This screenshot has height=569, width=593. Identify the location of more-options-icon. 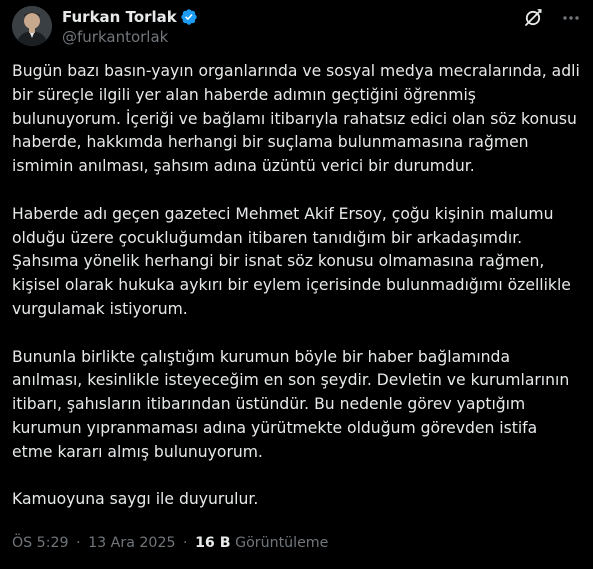
(571, 18).